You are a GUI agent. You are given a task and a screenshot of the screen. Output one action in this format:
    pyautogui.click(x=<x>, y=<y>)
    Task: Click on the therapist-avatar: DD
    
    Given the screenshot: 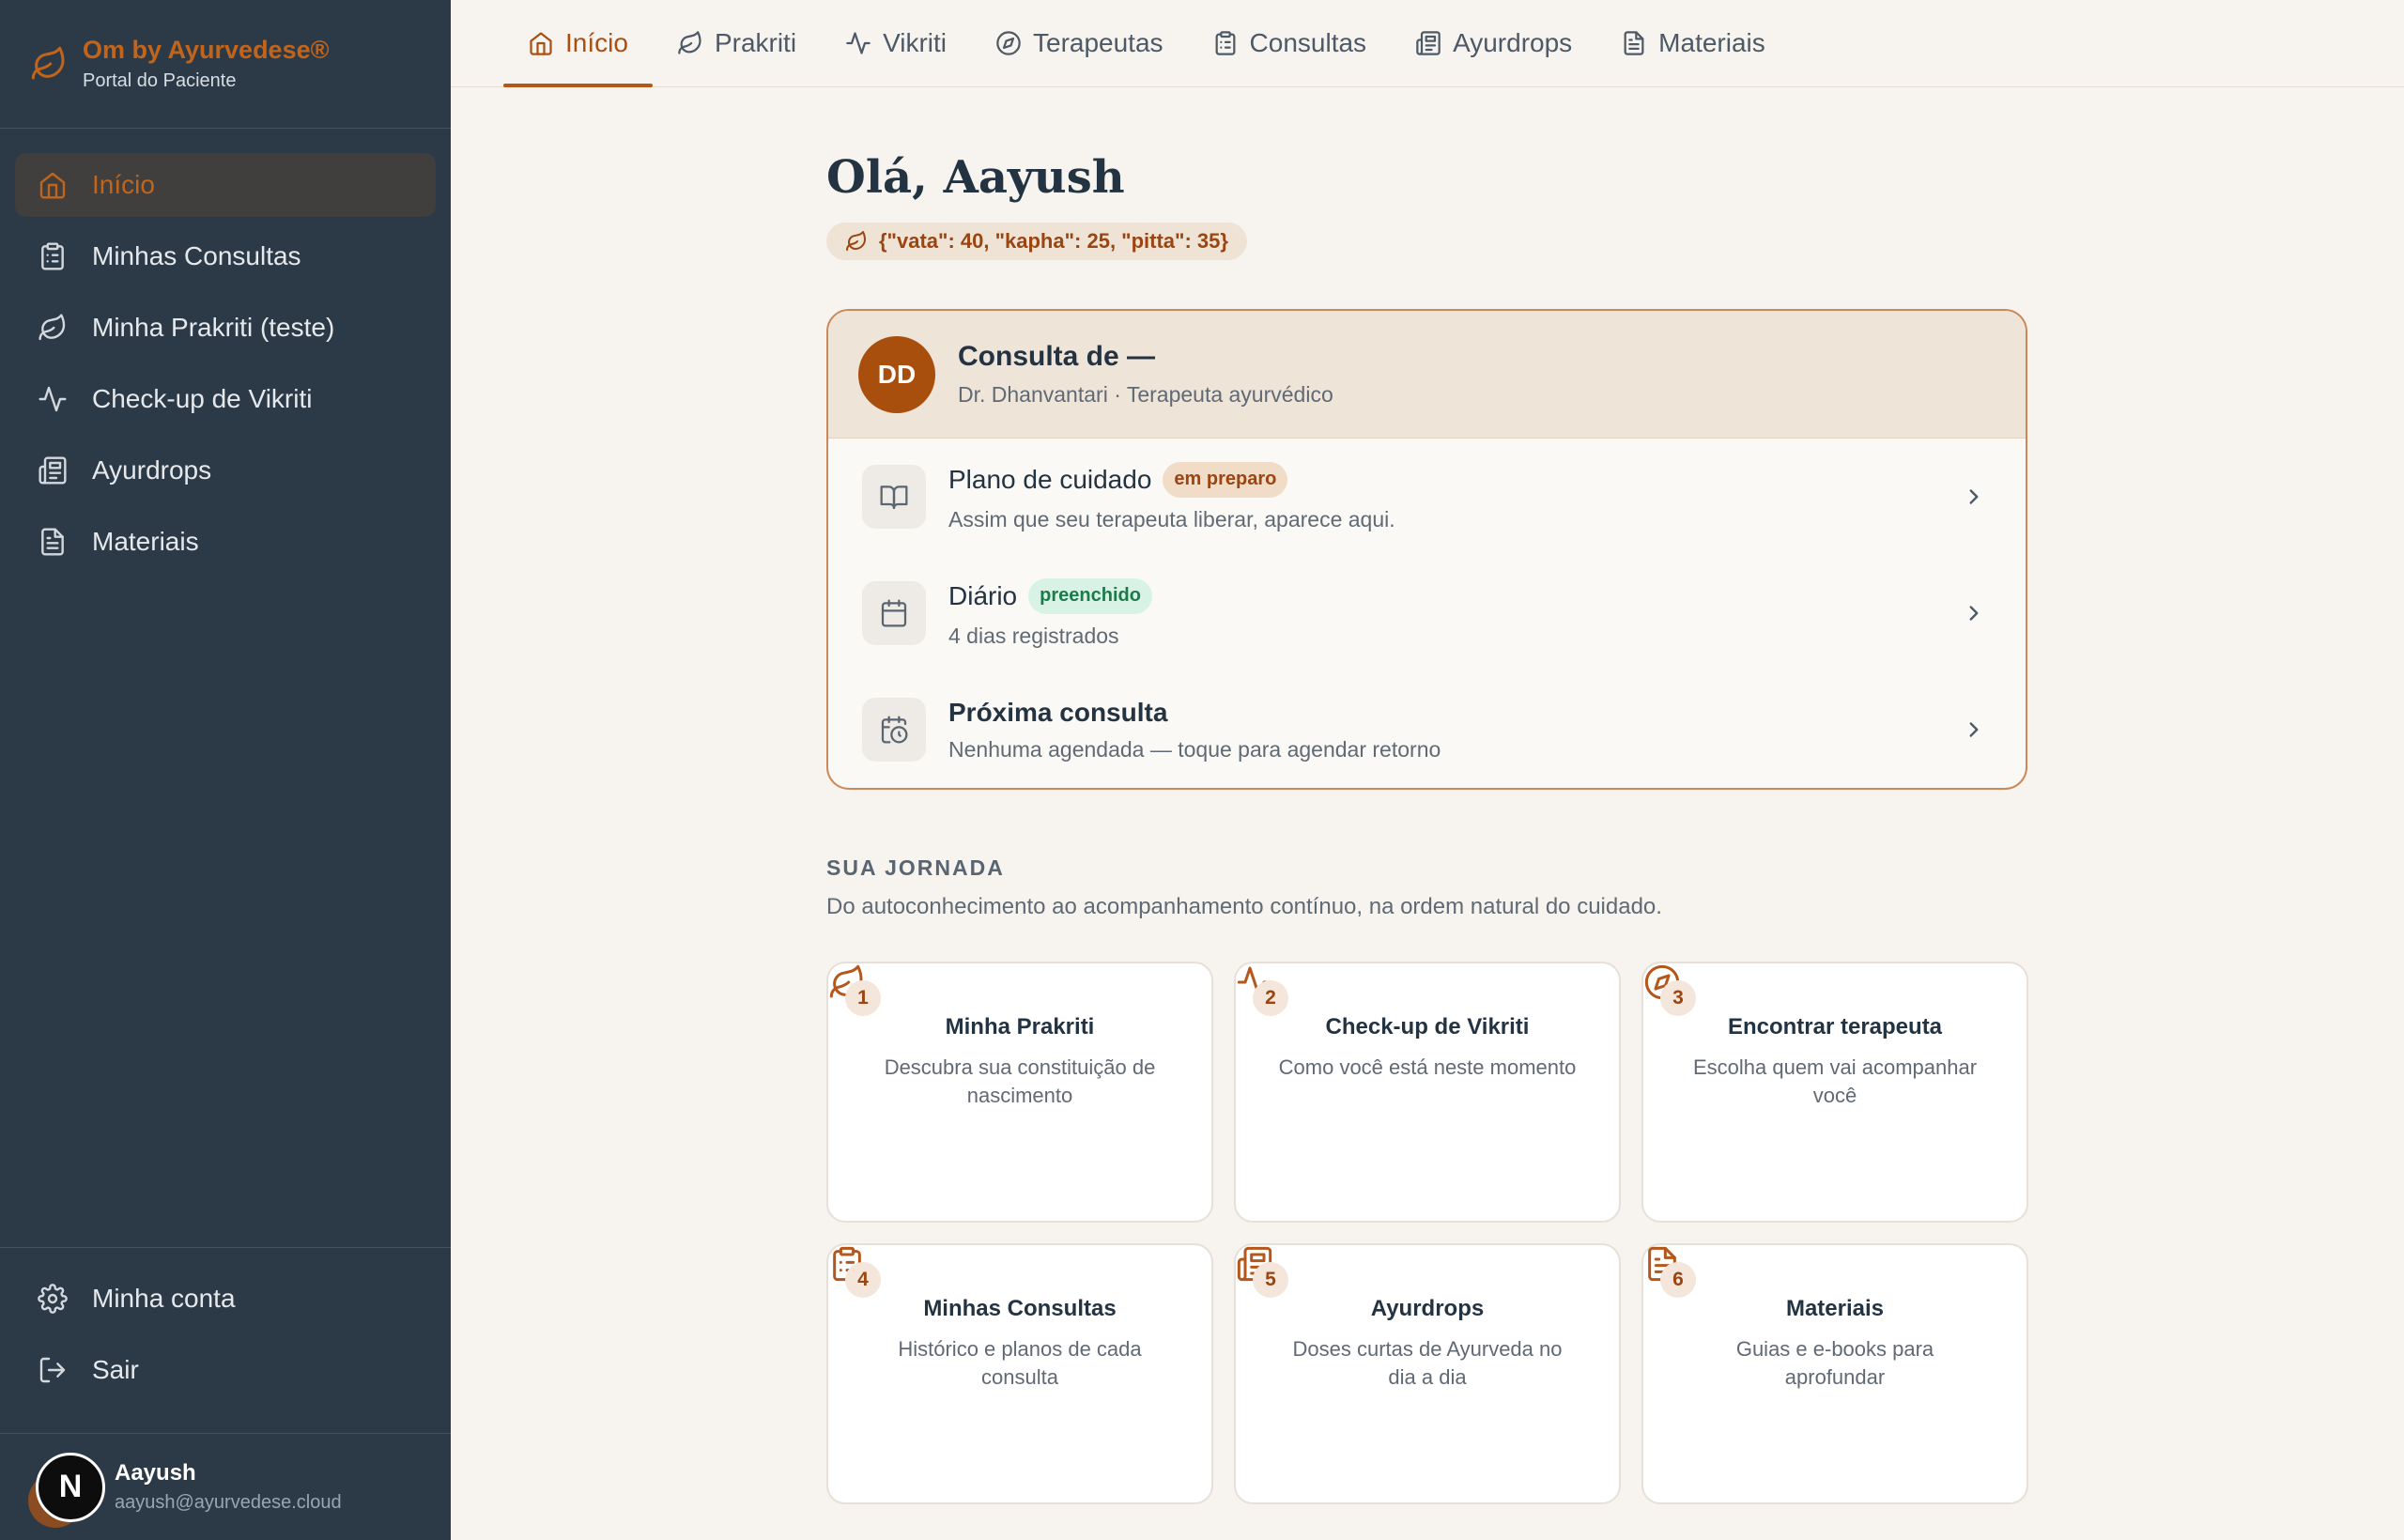 What is the action you would take?
    pyautogui.click(x=896, y=374)
    